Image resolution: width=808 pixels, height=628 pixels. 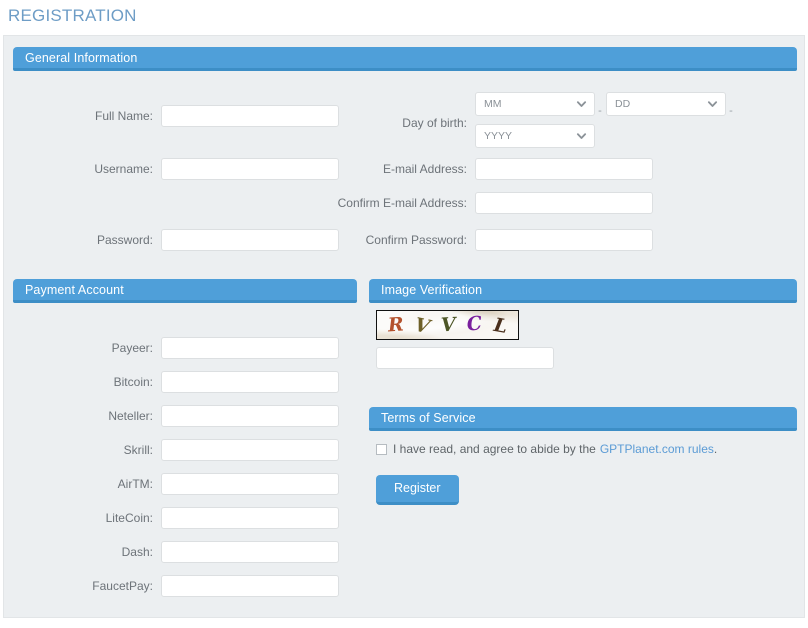 I want to click on panel-image-verification-body: RVVCL, so click(x=583, y=348).